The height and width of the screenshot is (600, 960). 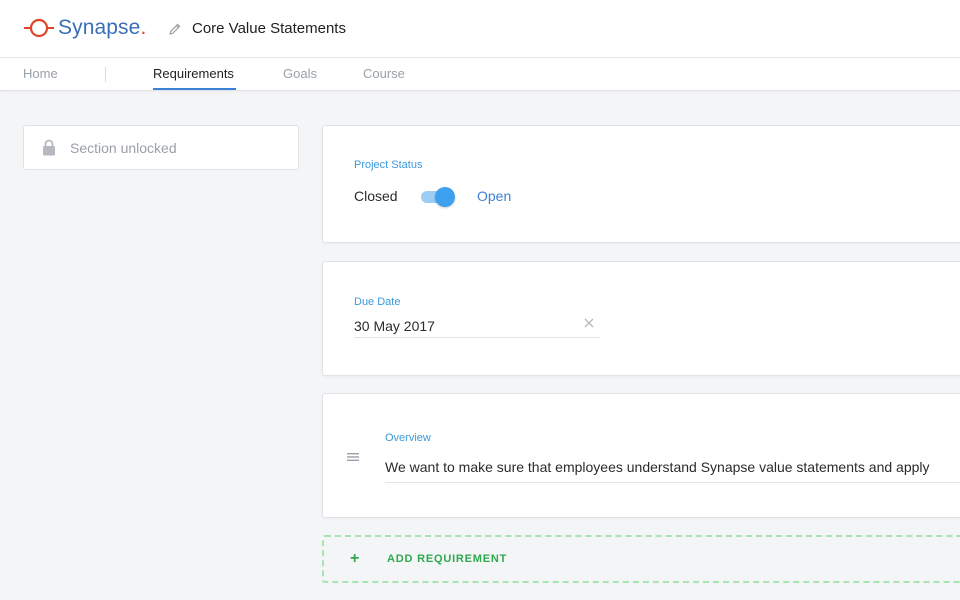 What do you see at coordinates (377, 302) in the screenshot?
I see `due-date-label: Due Date` at bounding box center [377, 302].